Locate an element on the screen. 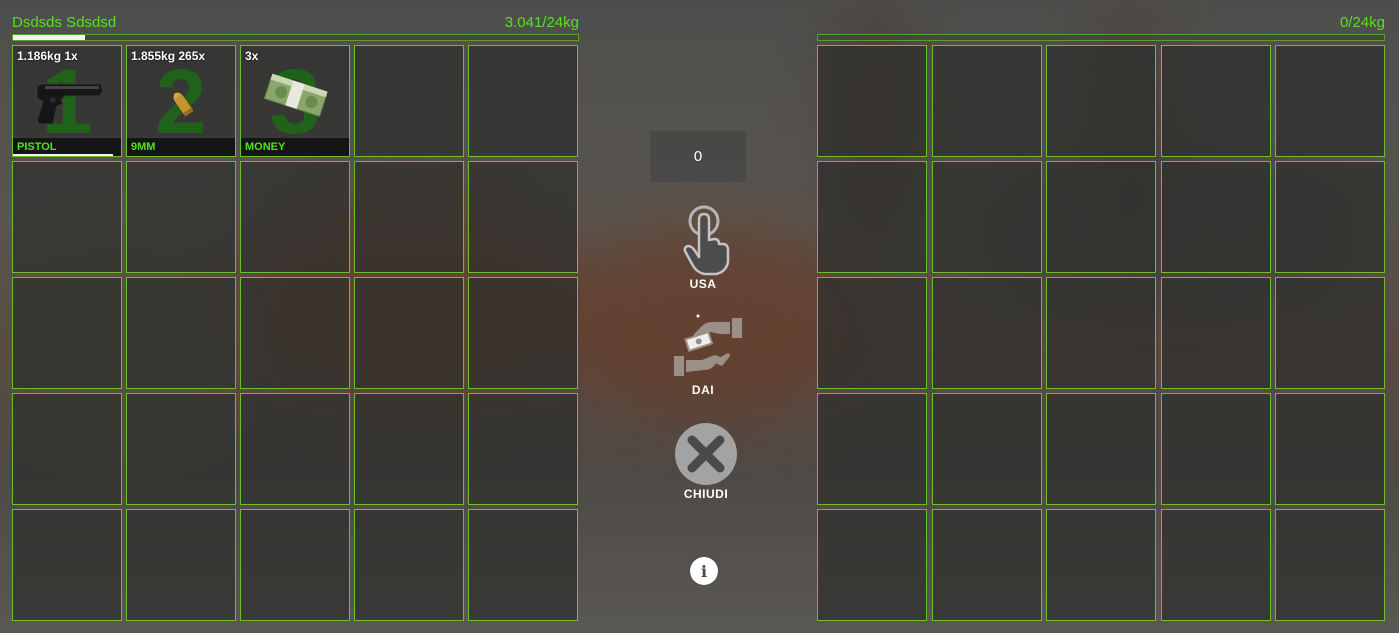 The image size is (1399, 633). item-weight-count: 1.855kg 265x is located at coordinates (168, 56).